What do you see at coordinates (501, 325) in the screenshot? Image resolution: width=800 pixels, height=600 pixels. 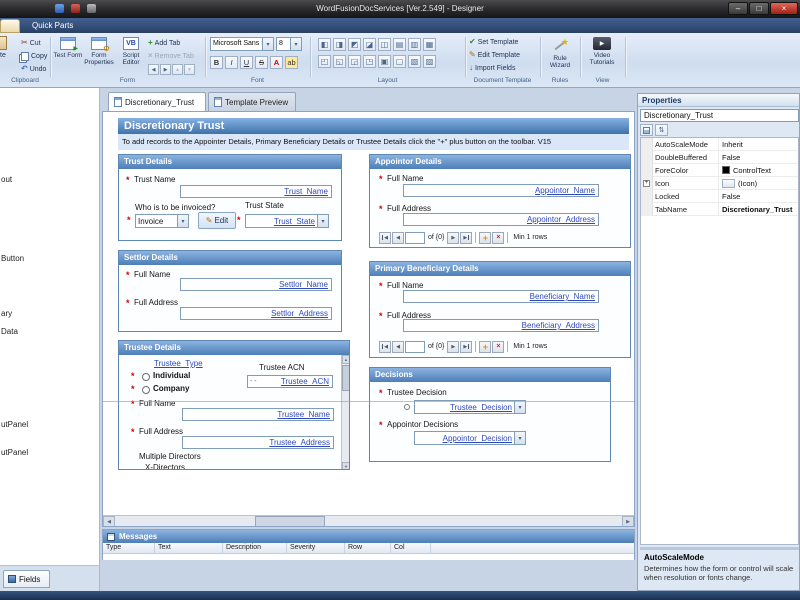 I see `beneficiary-address-field: Beneficiary_Address` at bounding box center [501, 325].